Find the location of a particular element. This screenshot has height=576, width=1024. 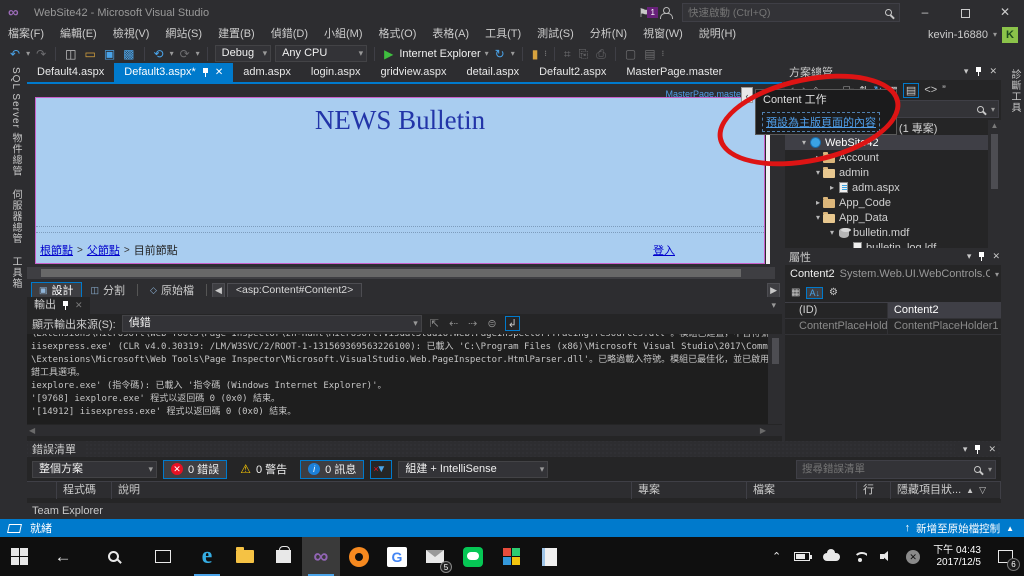

sidebar-tab-sql-server-object-explorer: SQL Server 物件總管 is located at coordinates (15, 122).